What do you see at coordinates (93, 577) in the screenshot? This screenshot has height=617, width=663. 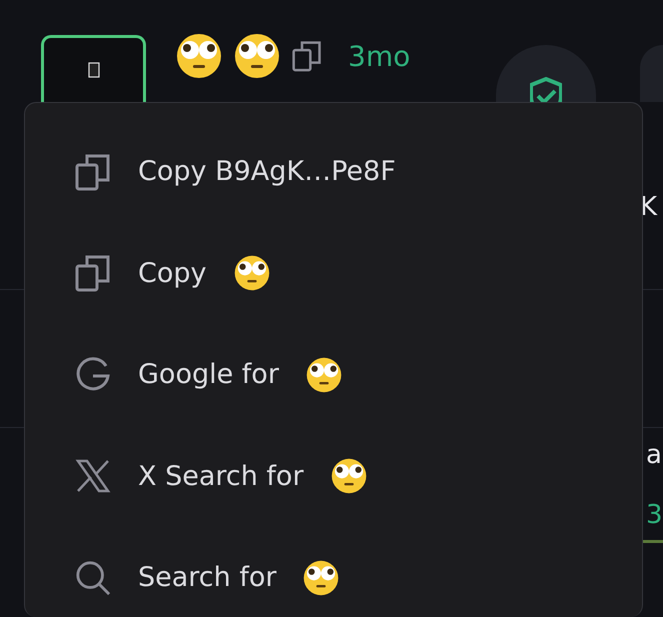 I see `search-icon` at bounding box center [93, 577].